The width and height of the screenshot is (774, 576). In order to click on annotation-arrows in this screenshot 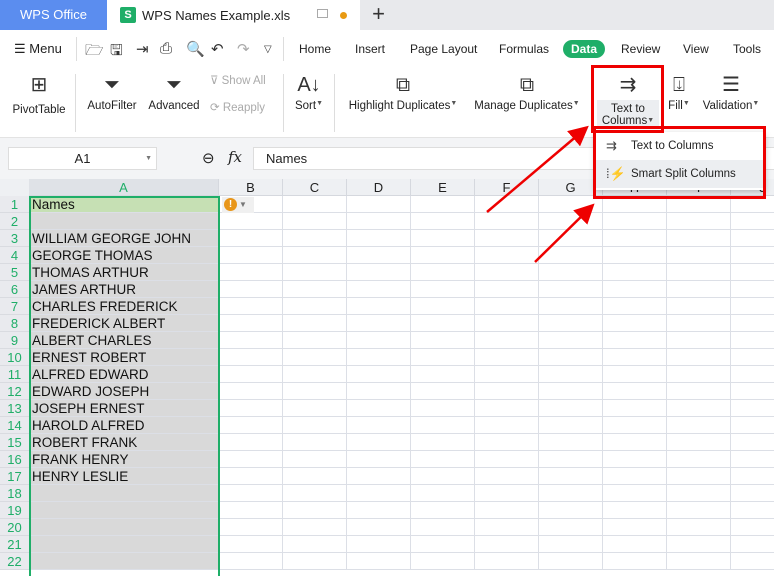, I will do `click(540, 194)`.